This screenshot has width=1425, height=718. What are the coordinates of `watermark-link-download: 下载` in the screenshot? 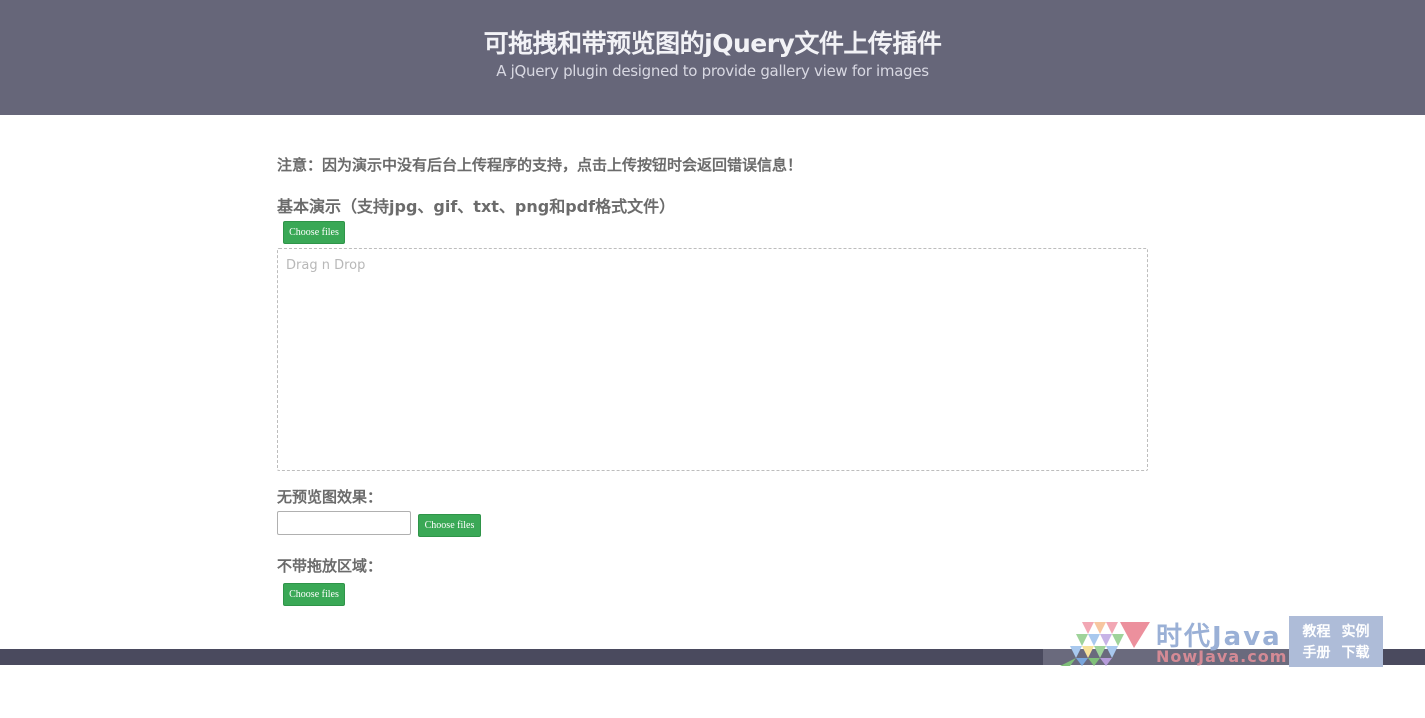 It's located at (1355, 652).